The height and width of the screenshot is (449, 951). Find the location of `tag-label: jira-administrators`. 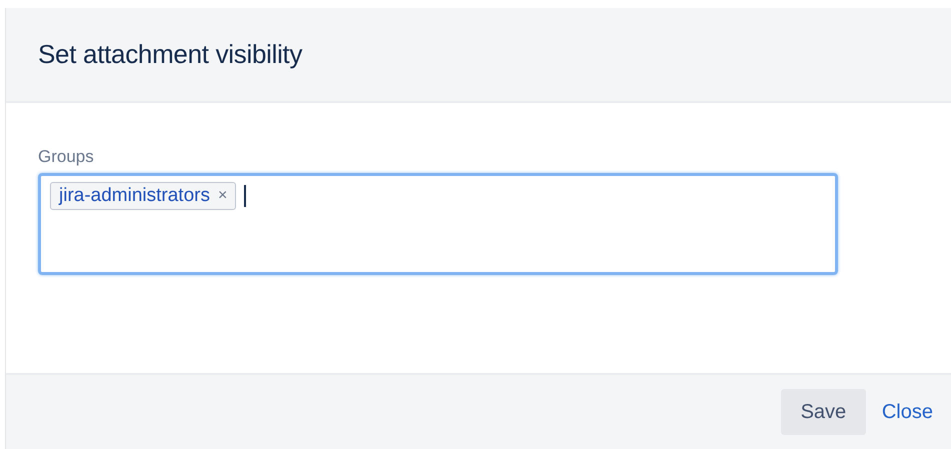

tag-label: jira-administrators is located at coordinates (134, 196).